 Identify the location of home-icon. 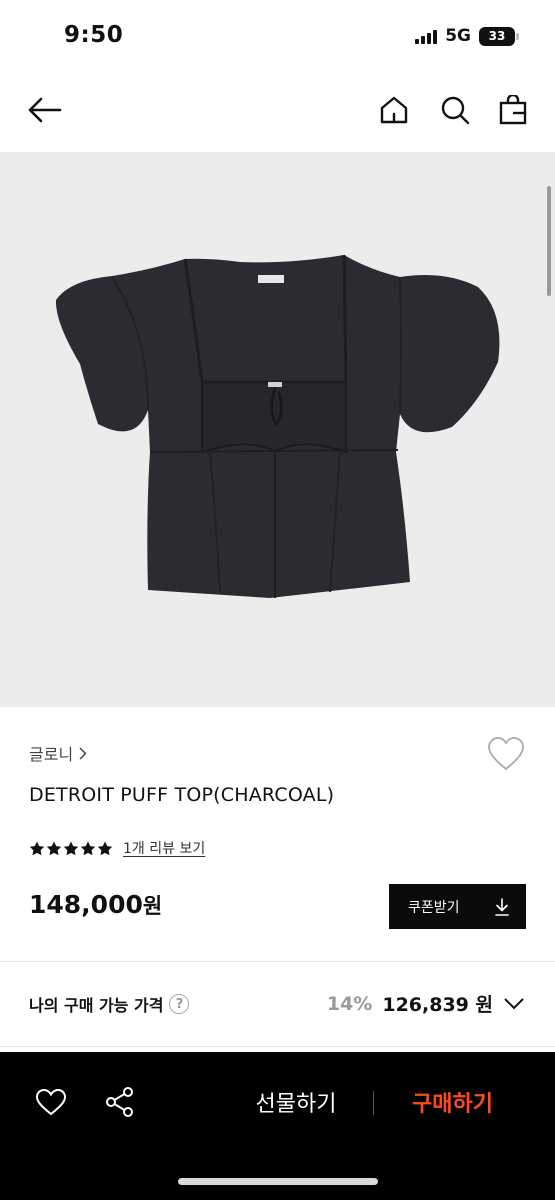
(394, 110).